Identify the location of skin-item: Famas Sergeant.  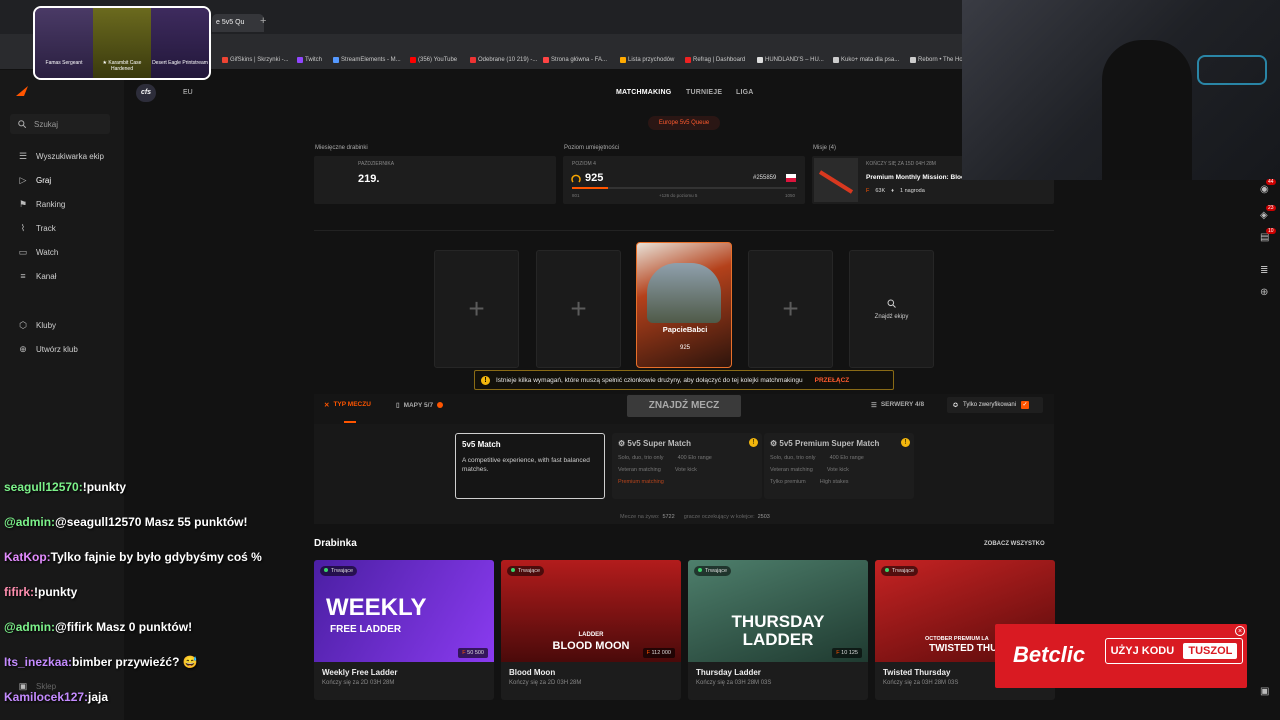
(64, 43).